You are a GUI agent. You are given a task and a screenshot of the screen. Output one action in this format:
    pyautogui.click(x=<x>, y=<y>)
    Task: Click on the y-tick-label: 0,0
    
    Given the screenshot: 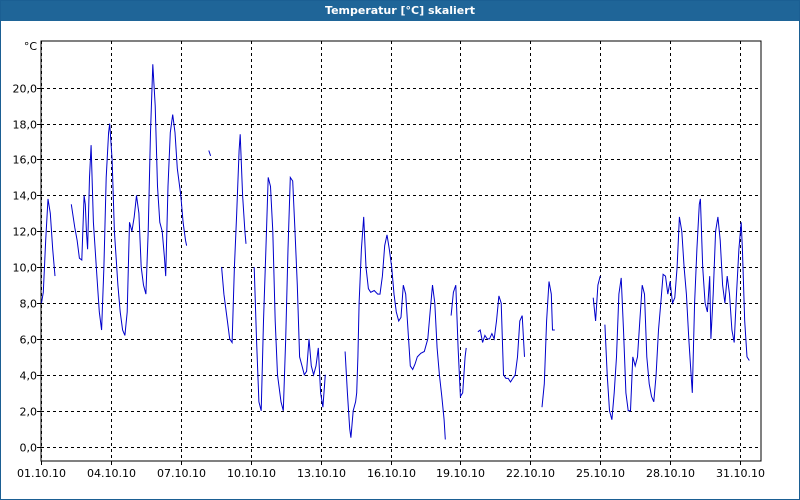 What is the action you would take?
    pyautogui.click(x=29, y=448)
    